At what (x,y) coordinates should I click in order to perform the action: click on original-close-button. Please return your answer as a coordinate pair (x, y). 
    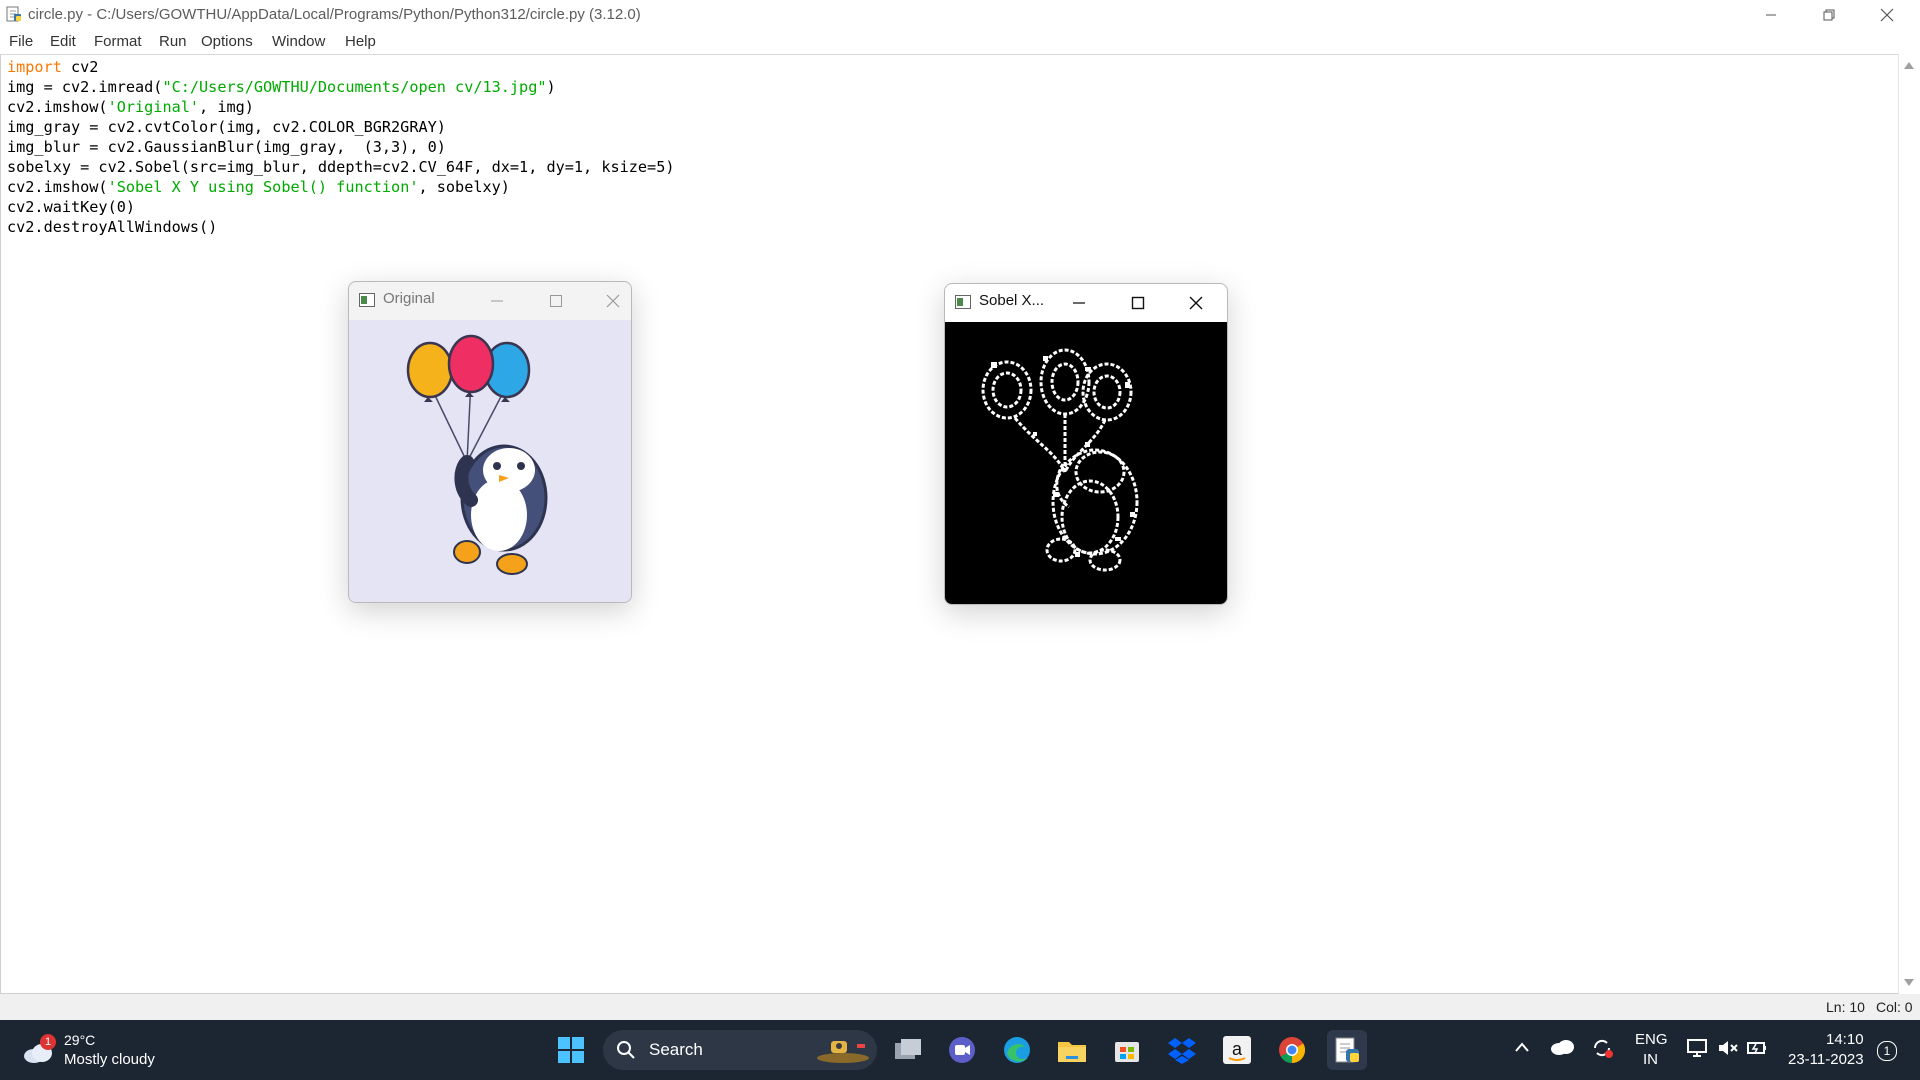
    Looking at the image, I should click on (613, 301).